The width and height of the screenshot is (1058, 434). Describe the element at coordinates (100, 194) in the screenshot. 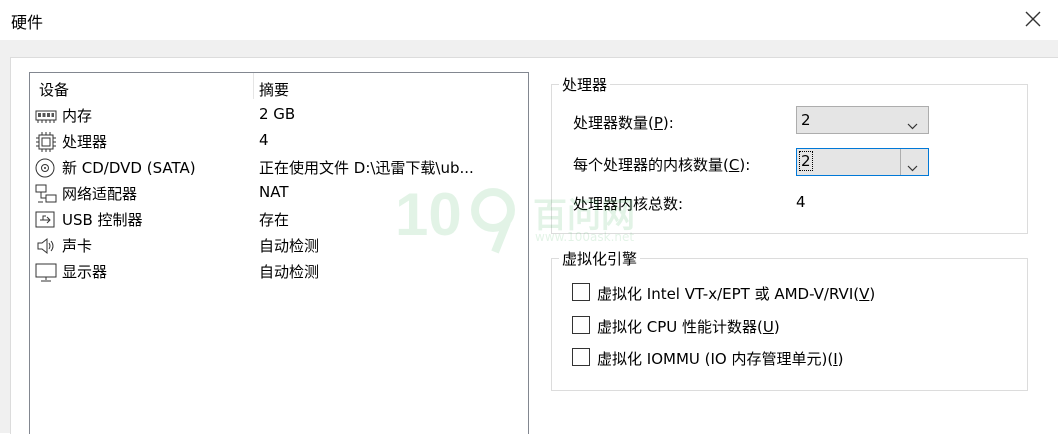

I see `device-name: 网络适配器` at that location.